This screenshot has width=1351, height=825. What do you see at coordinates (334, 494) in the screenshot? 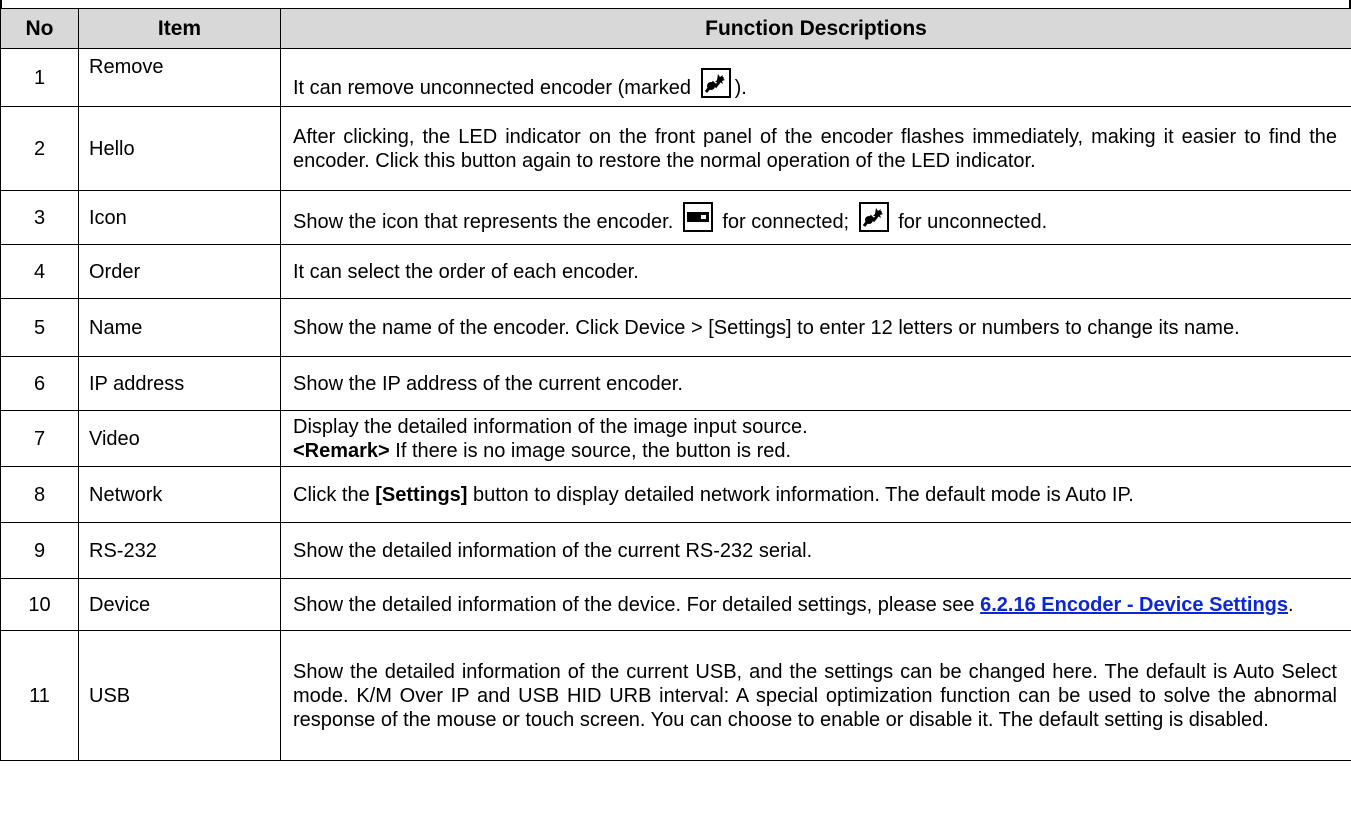
I see `desc-text: Click the` at bounding box center [334, 494].